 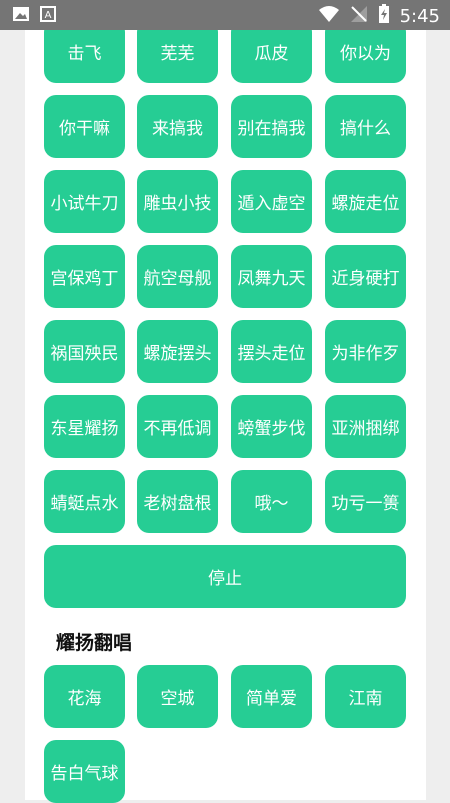 I want to click on sound-button: 近身硬打, so click(x=365, y=276).